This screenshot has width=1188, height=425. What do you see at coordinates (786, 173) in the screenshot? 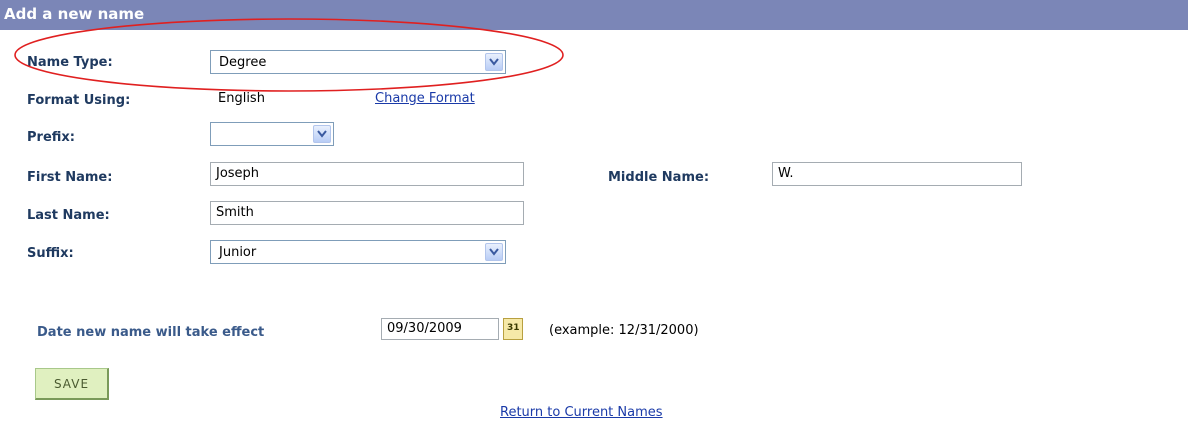
I see `middle-name-value: W.` at bounding box center [786, 173].